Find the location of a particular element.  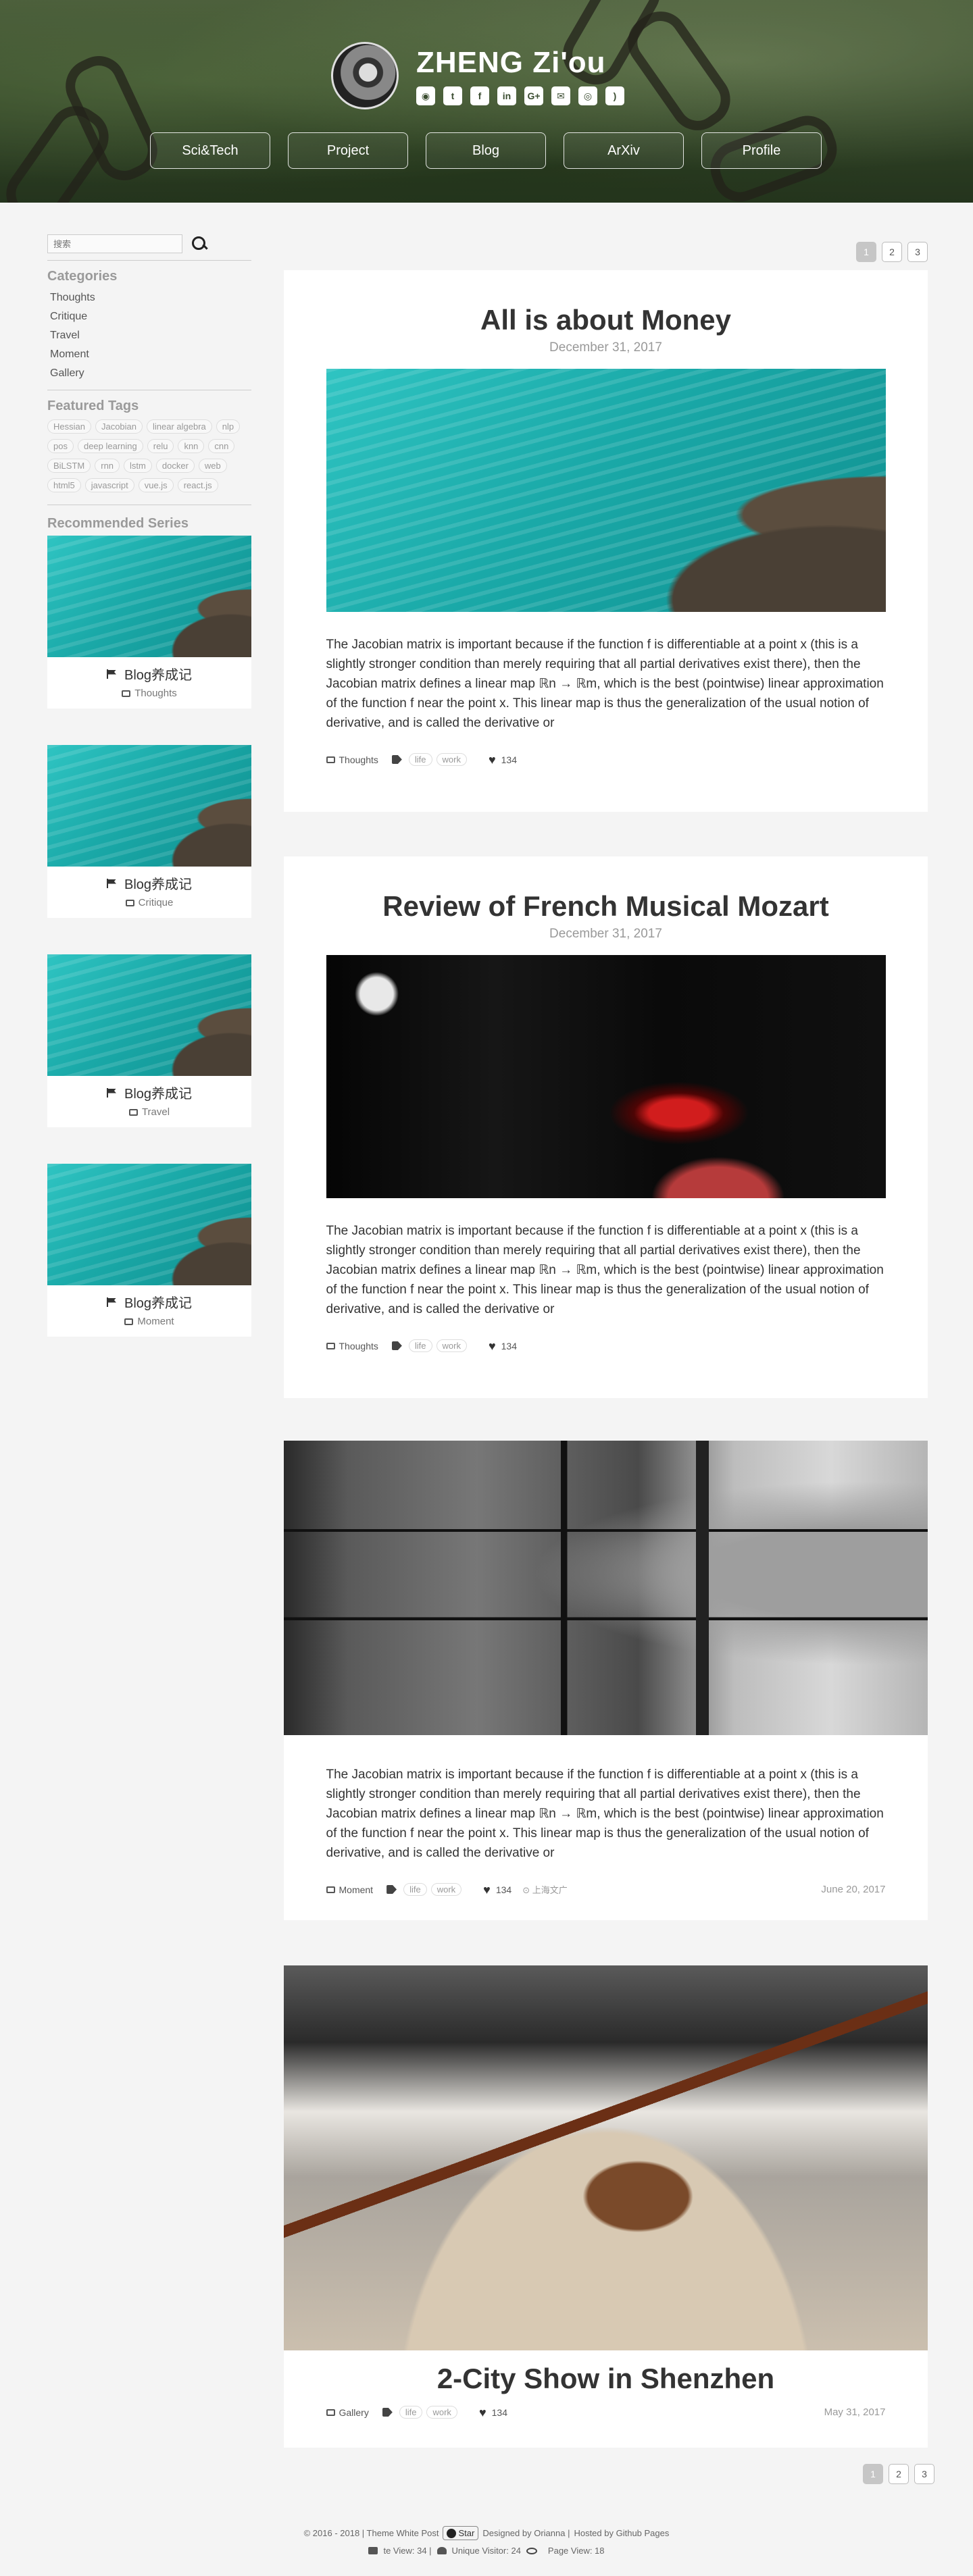

search-input is located at coordinates (114, 243).